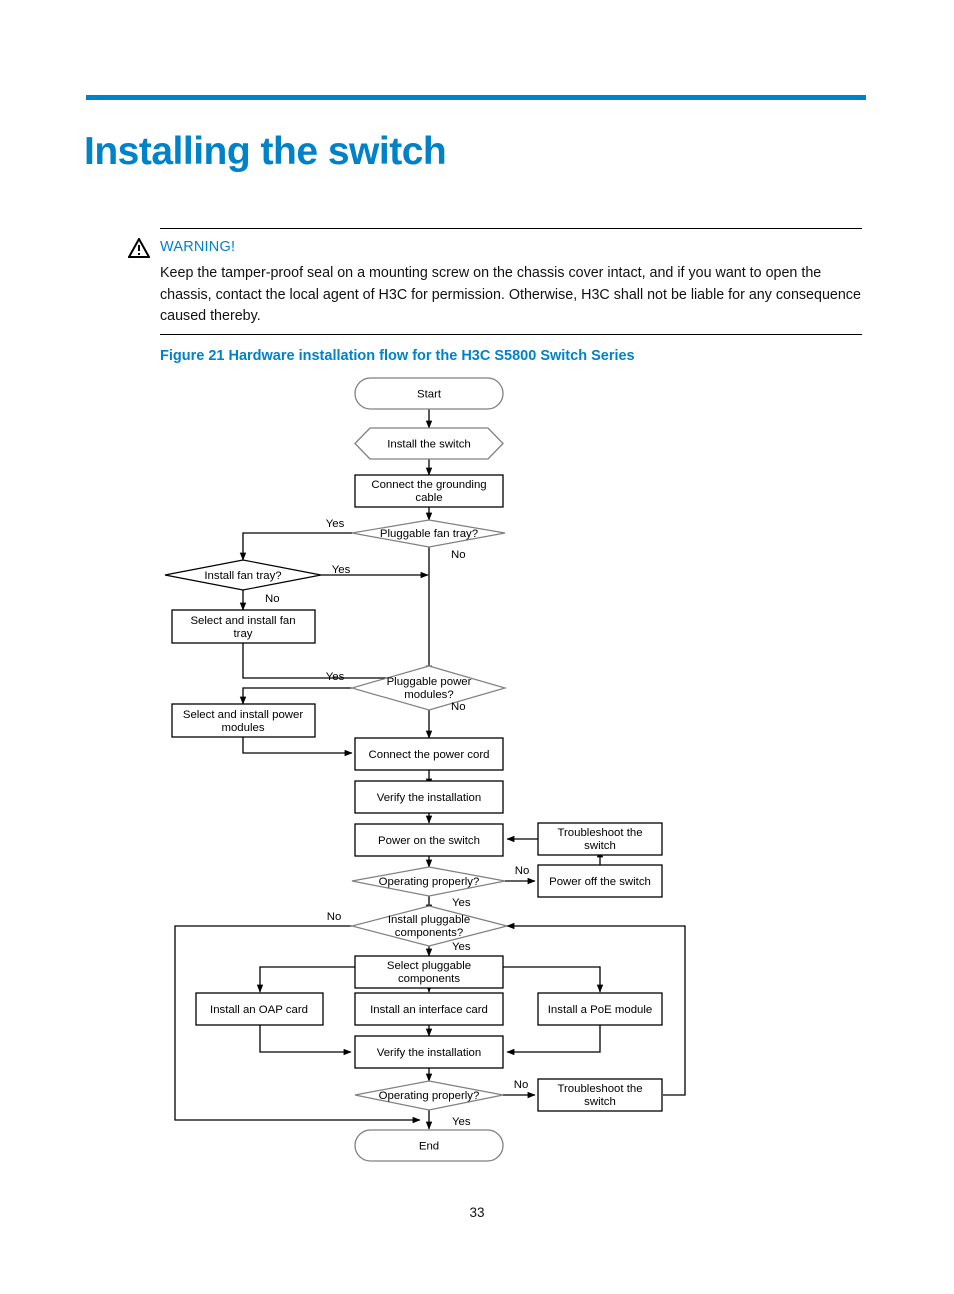  I want to click on flow-node-select-fan-line1: Select and install fan, so click(242, 621).